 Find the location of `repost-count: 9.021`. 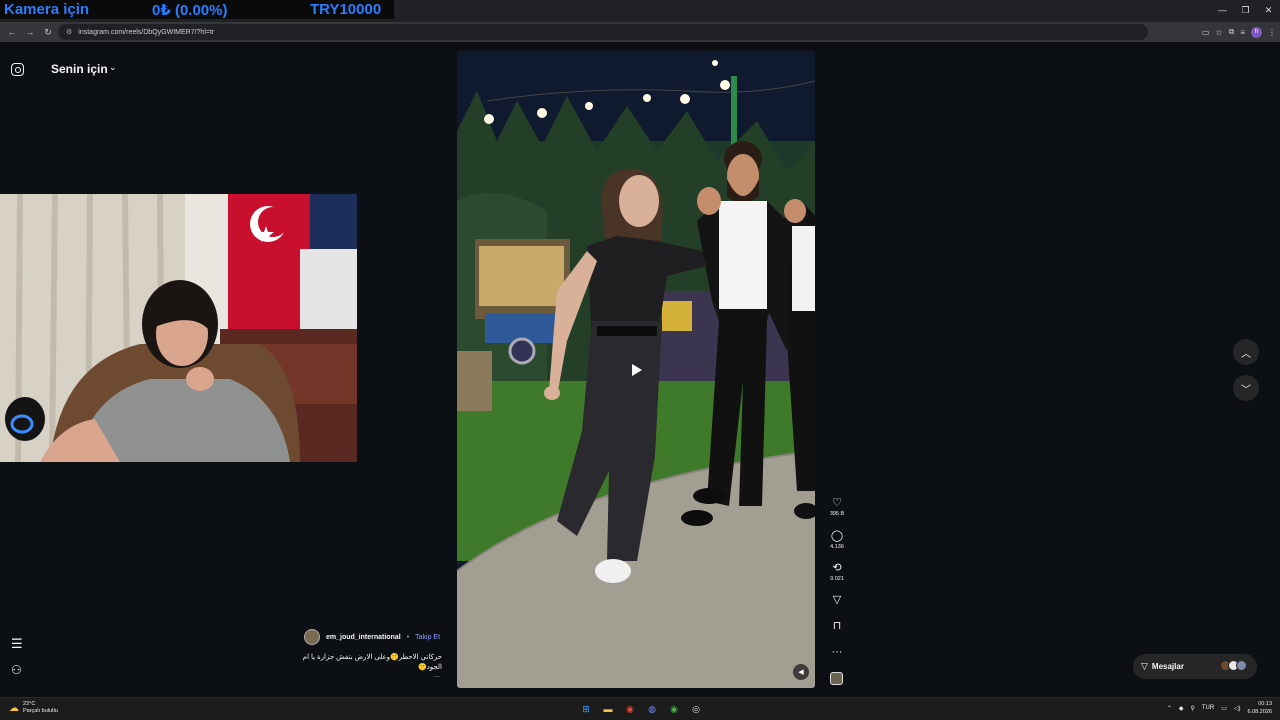

repost-count: 9.021 is located at coordinates (837, 579).